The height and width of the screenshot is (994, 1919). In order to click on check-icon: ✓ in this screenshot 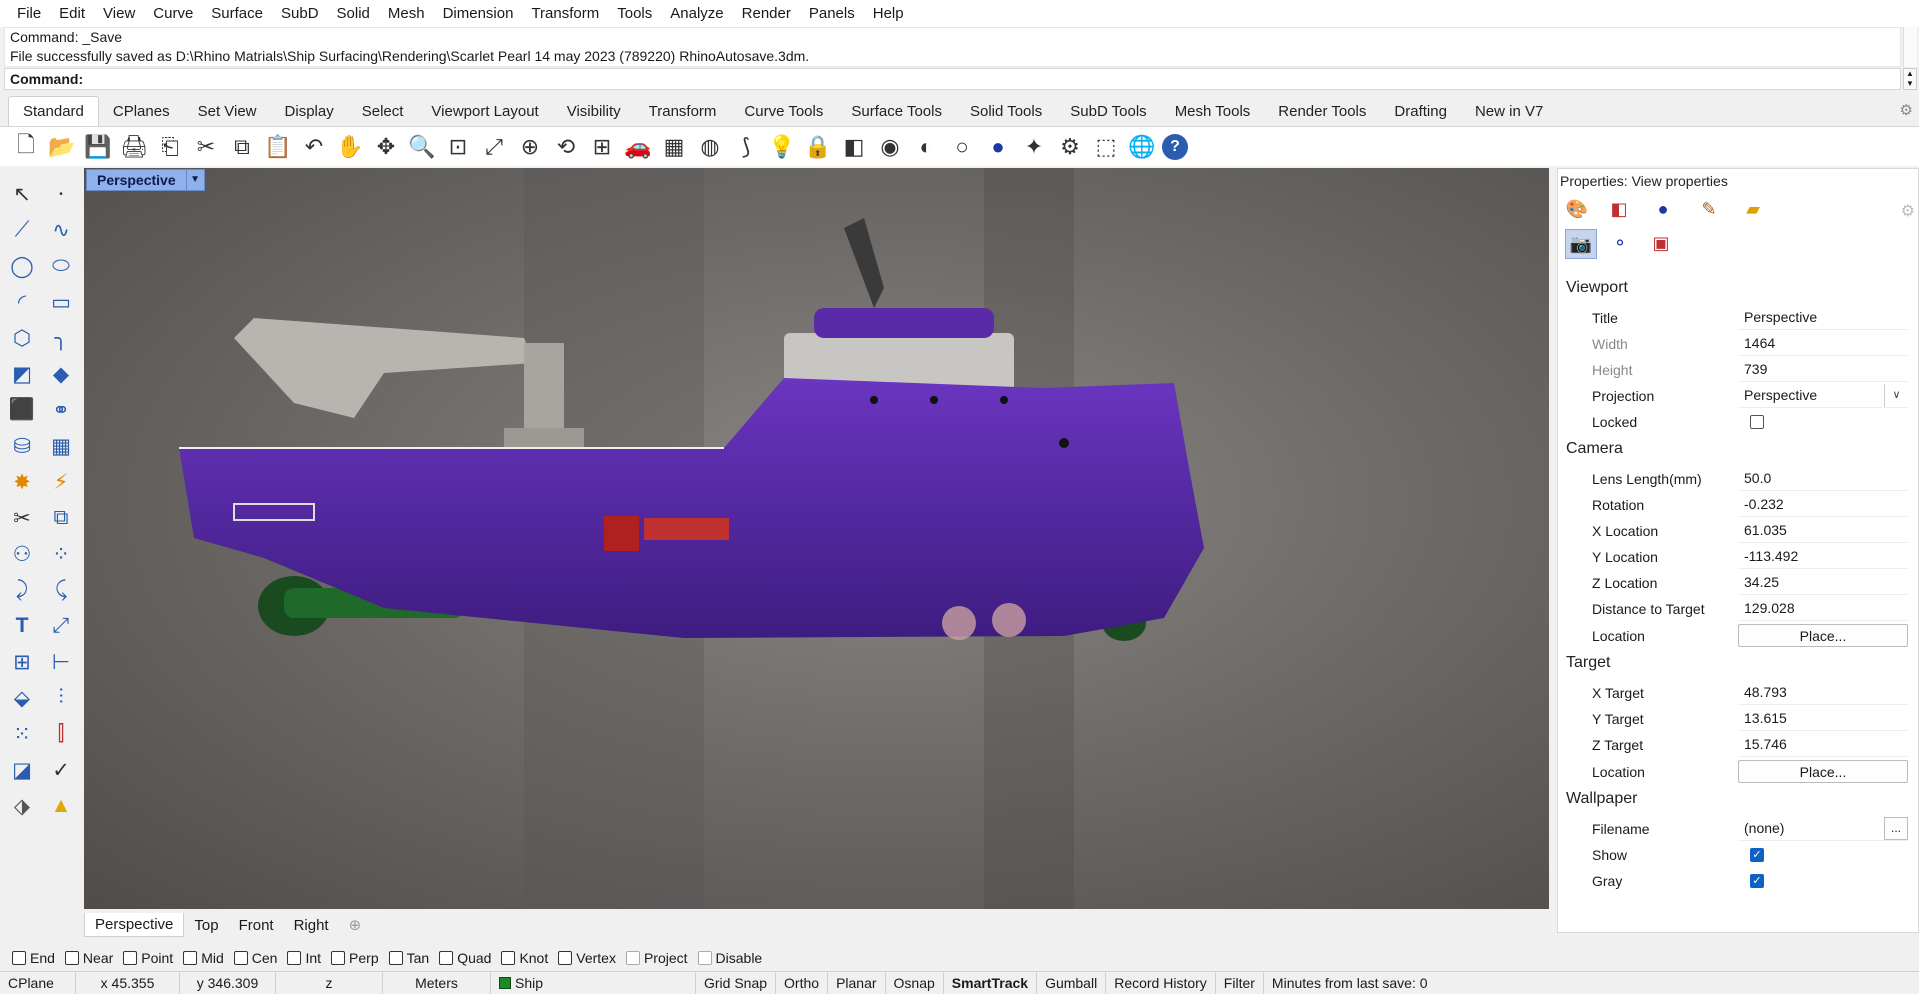, I will do `click(61, 770)`.